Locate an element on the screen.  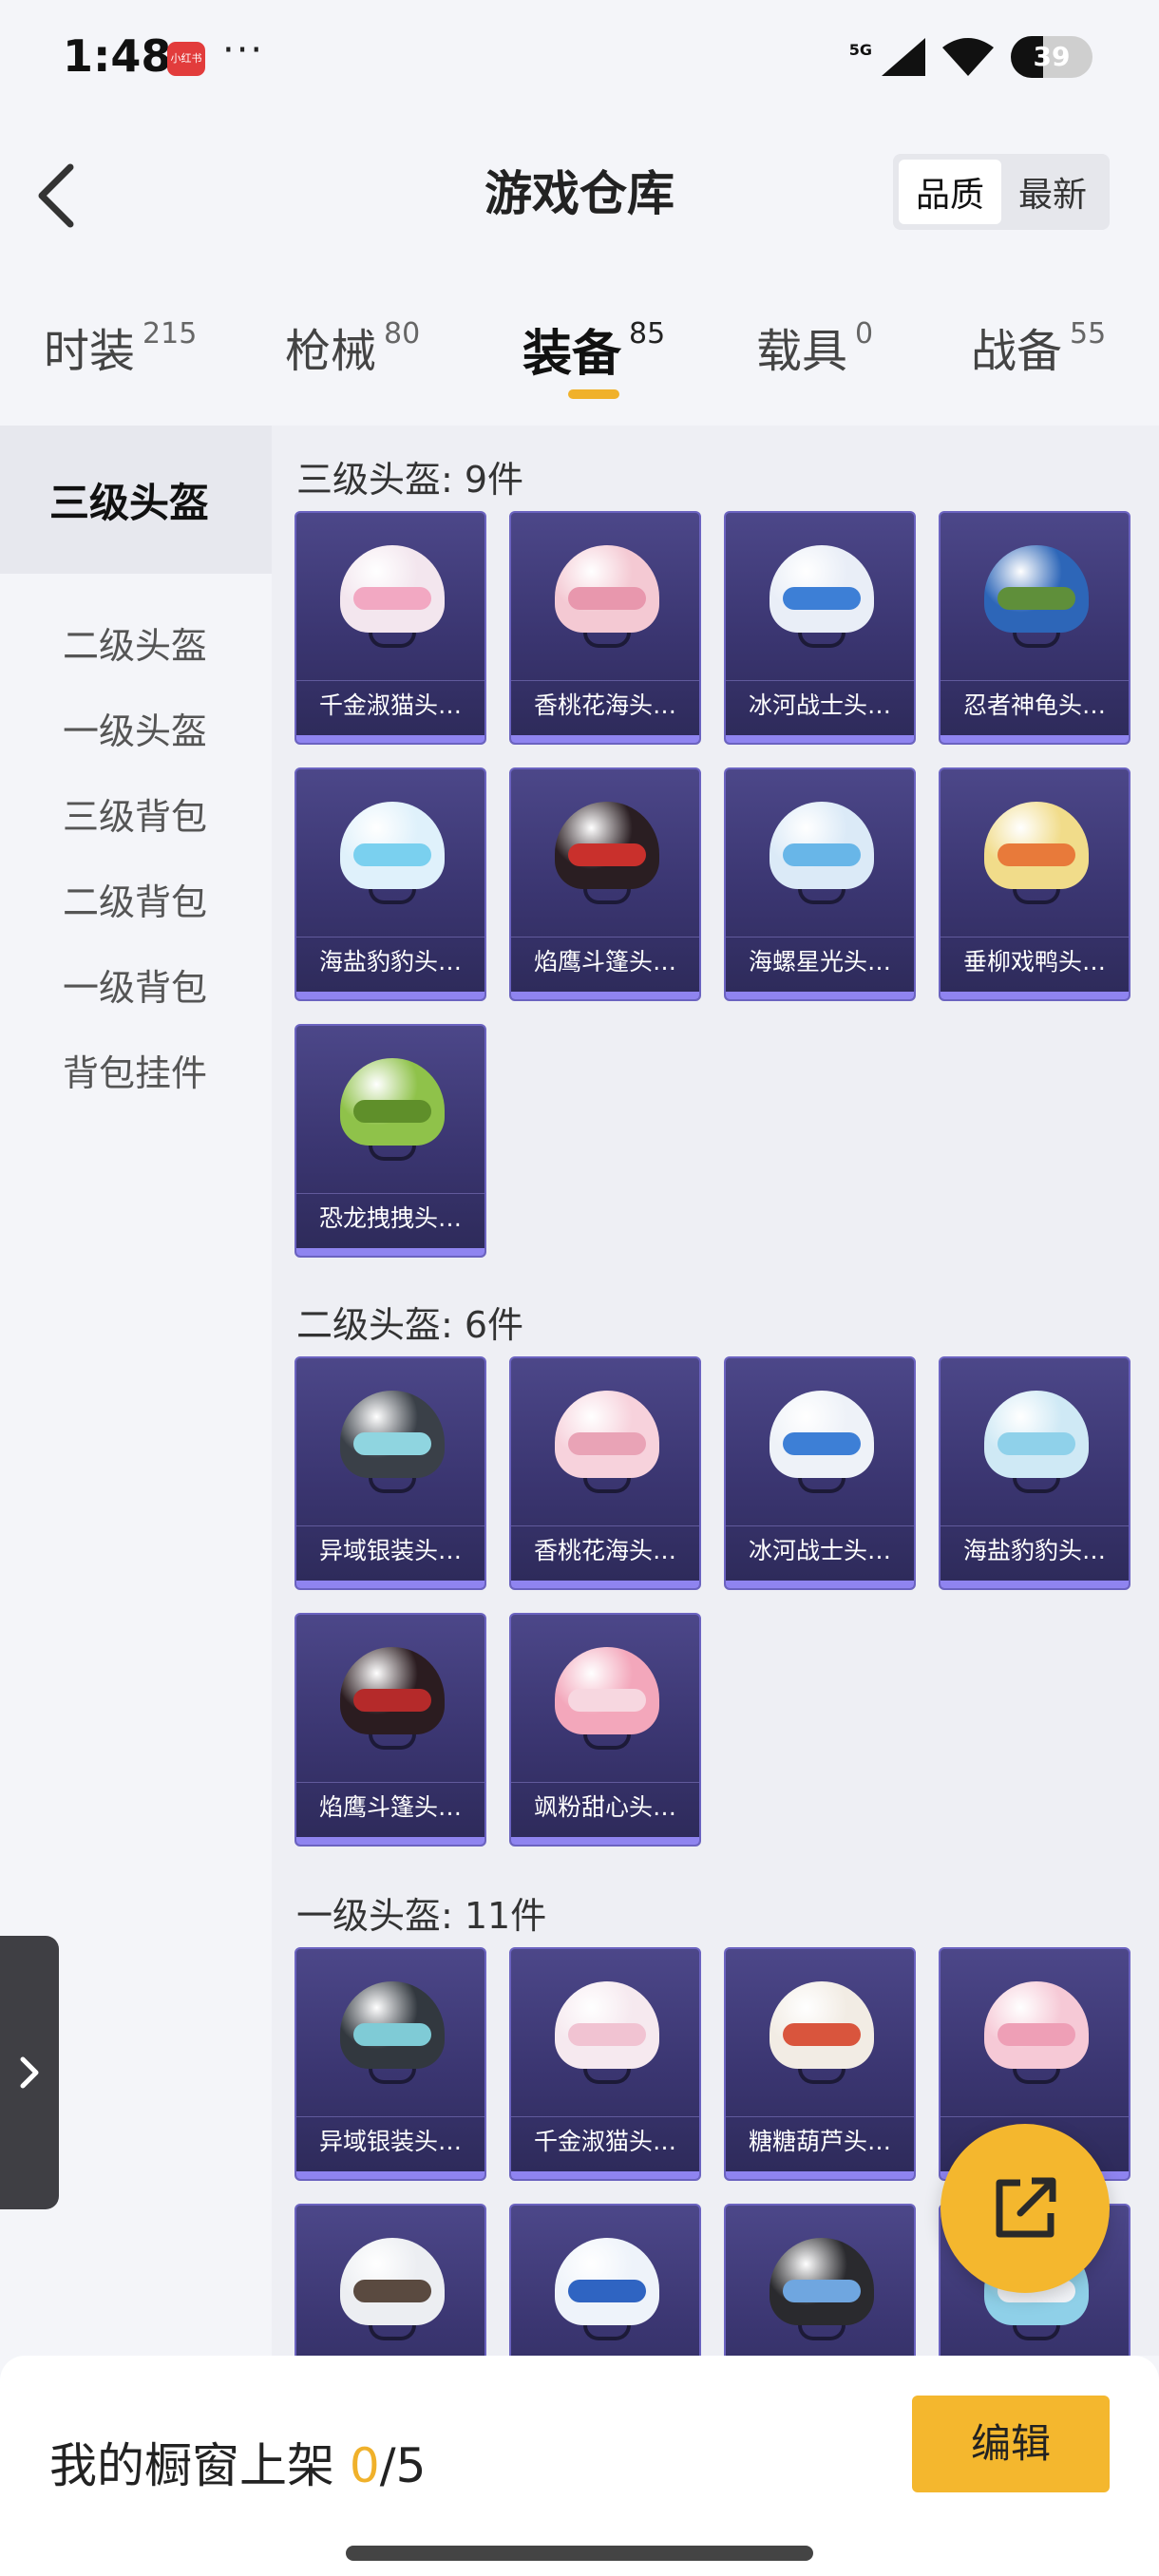
bottom-bar: 我的橱窗上架 0/5 编辑 is located at coordinates (579, 2466).